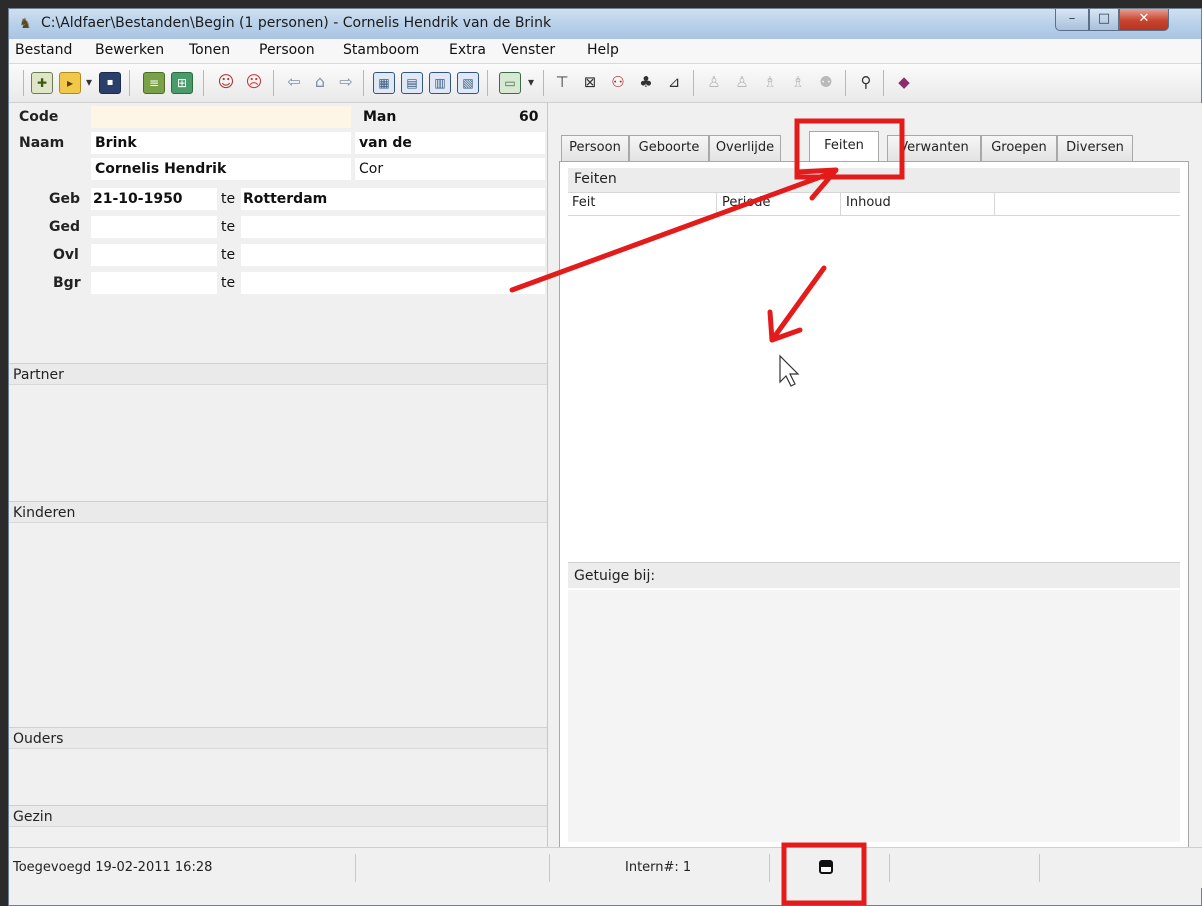 This screenshot has height=906, width=1202. What do you see at coordinates (393, 283) in the screenshot?
I see `burial-place-field` at bounding box center [393, 283].